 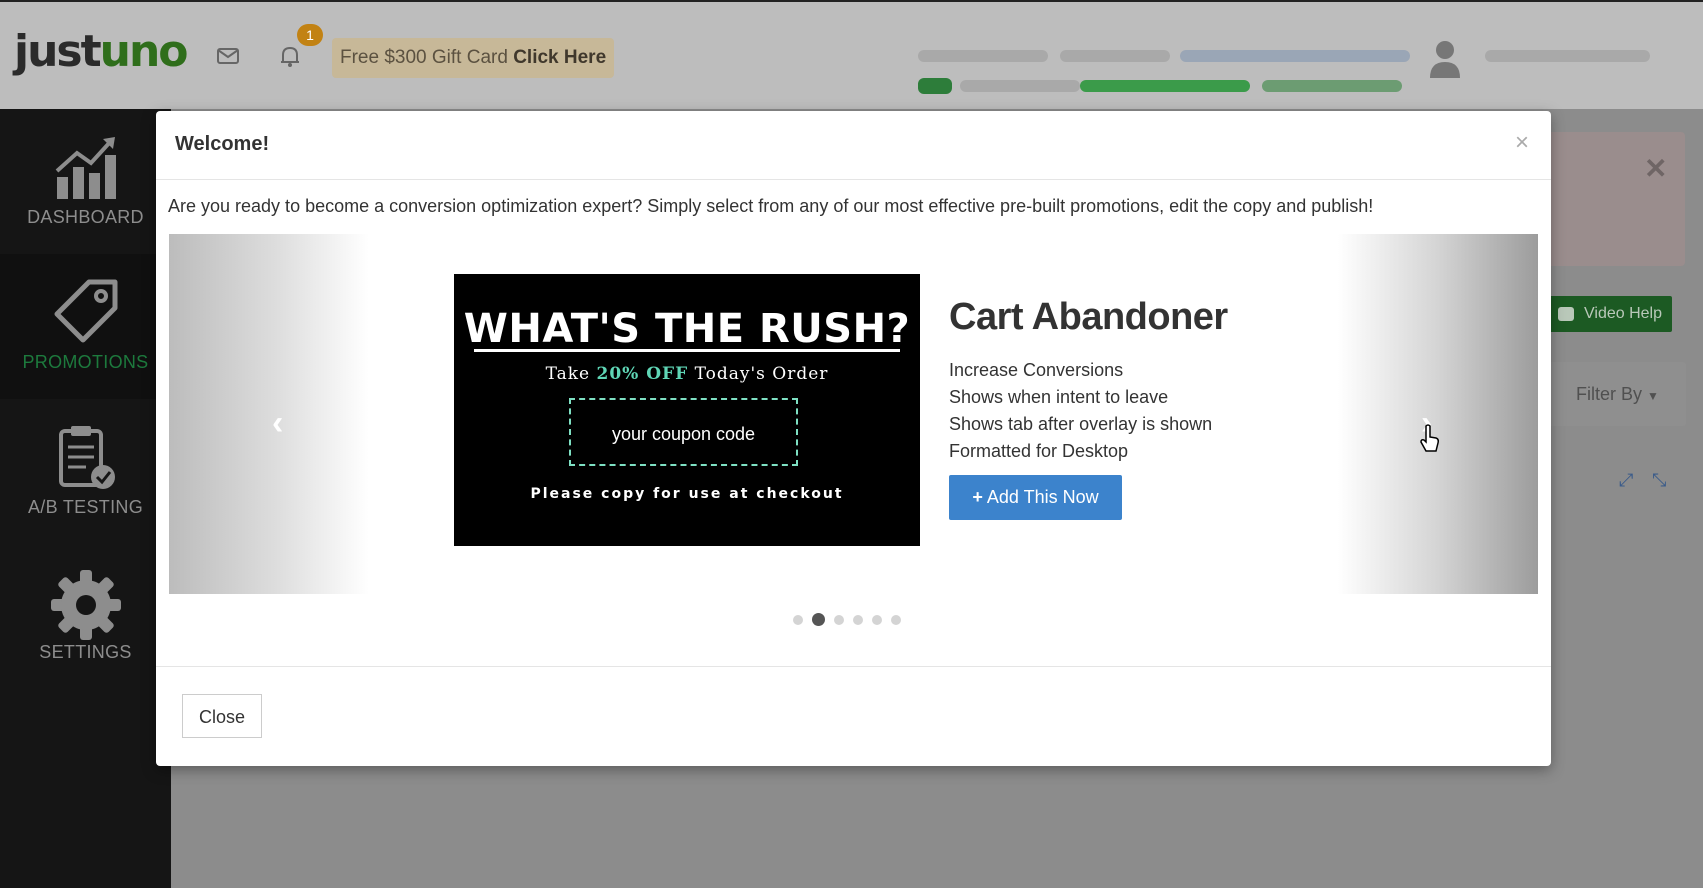 I want to click on sidebar-item-label: A/B TESTING, so click(x=85, y=507).